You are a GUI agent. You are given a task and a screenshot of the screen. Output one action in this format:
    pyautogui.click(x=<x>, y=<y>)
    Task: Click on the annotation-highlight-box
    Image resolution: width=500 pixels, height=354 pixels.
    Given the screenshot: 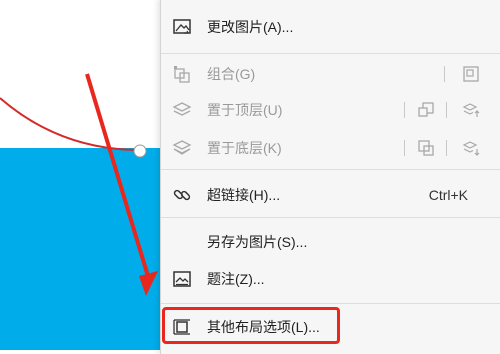 What is the action you would take?
    pyautogui.click(x=251, y=325)
    